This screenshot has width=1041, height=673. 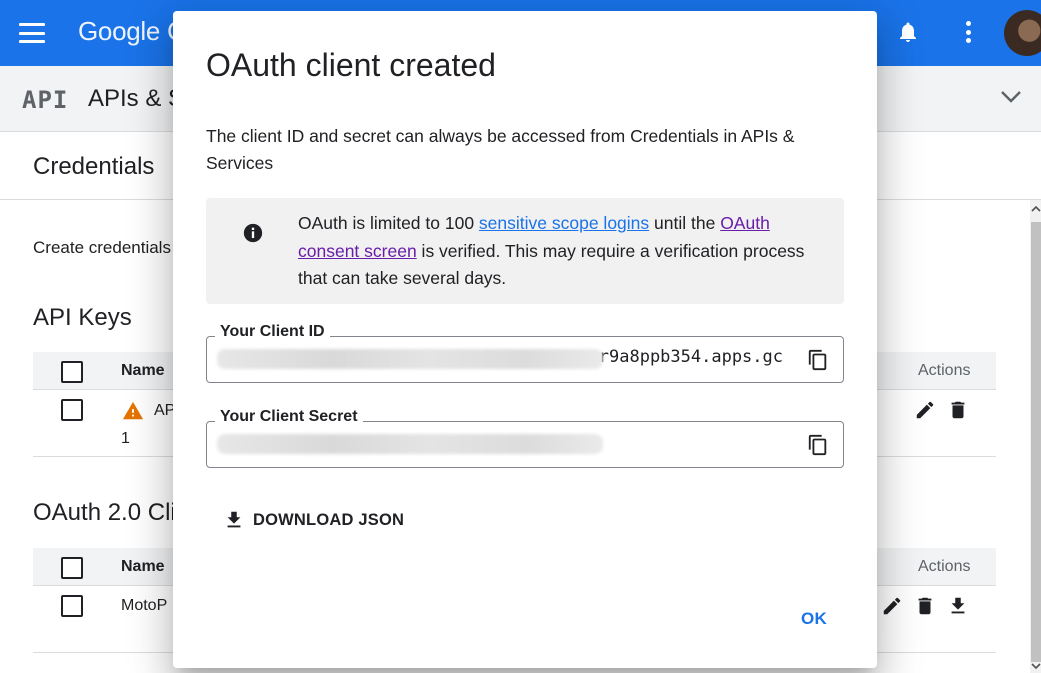 I want to click on client-id-field: Your Client ID r9a8ppb354.apps.gc, so click(x=525, y=353).